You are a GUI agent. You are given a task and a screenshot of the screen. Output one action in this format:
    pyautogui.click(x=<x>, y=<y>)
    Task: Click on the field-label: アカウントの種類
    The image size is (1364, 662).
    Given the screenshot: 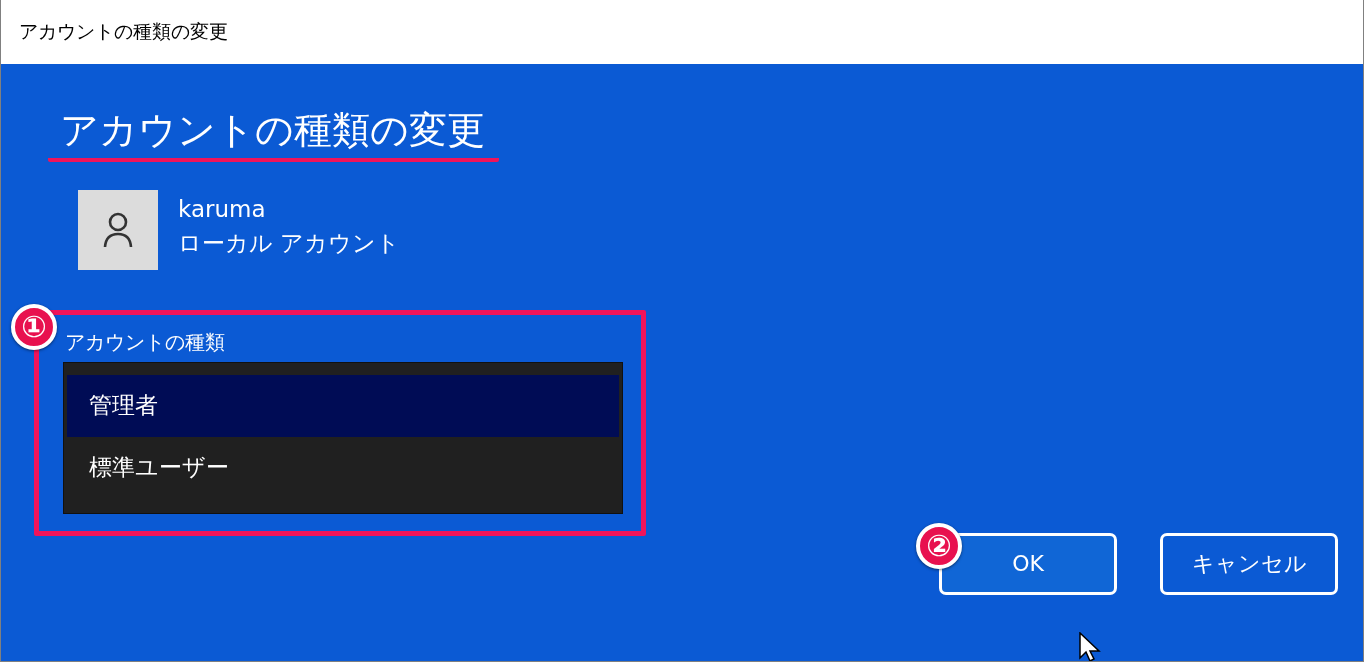 What is the action you would take?
    pyautogui.click(x=145, y=342)
    